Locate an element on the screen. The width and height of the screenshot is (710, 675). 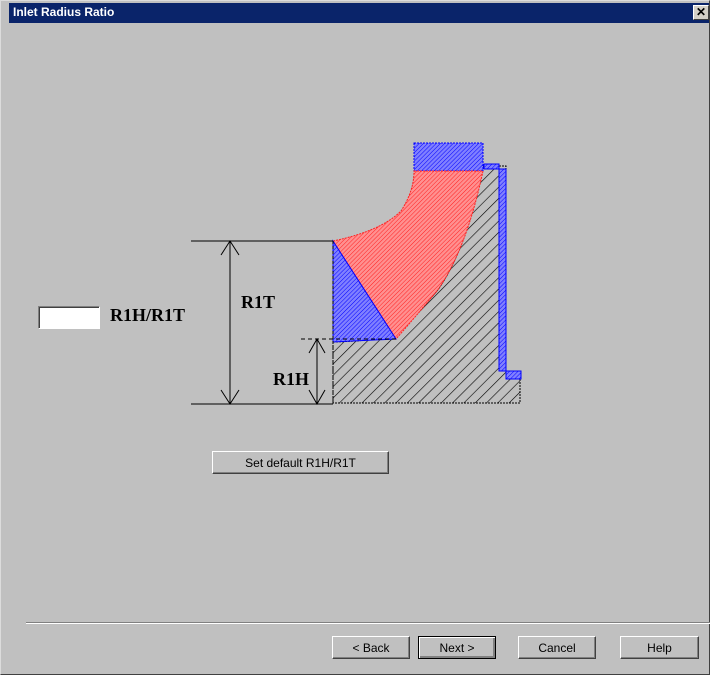
back-button: < Back is located at coordinates (371, 647).